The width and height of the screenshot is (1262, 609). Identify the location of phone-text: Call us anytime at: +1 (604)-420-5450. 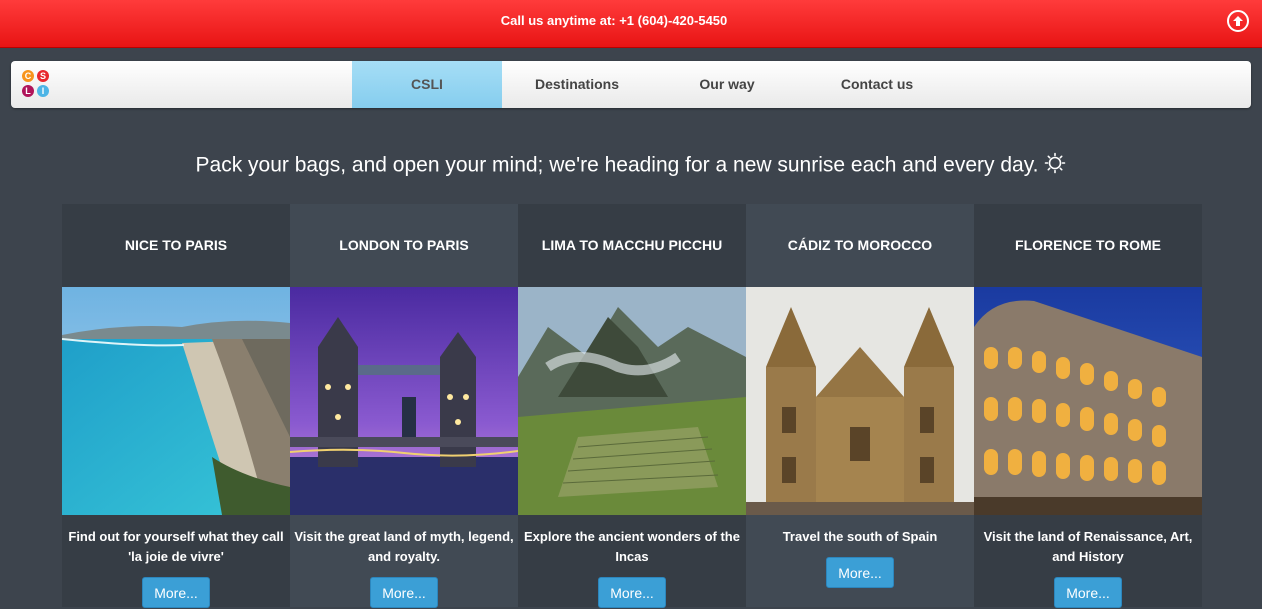
(614, 20).